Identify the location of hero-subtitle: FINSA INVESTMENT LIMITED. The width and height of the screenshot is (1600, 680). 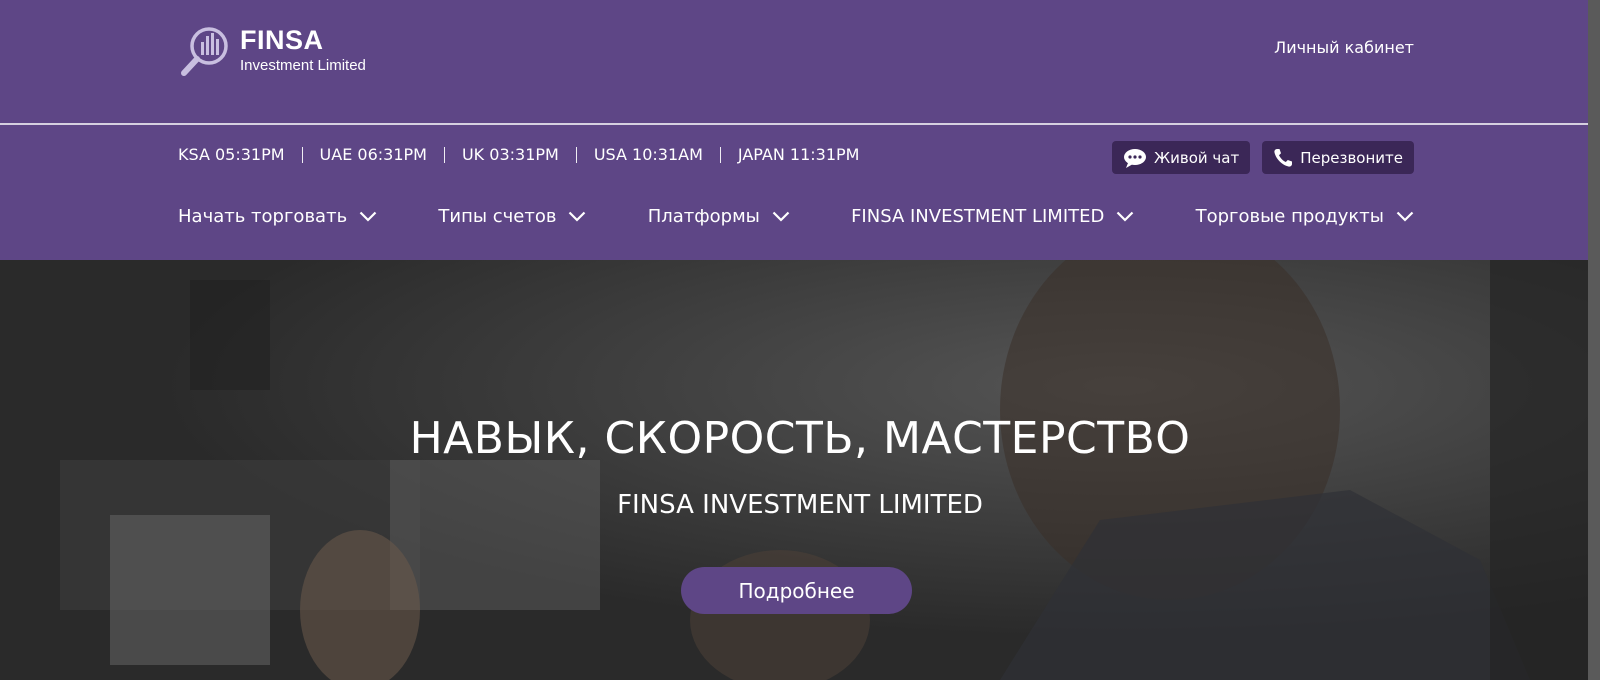
(800, 505).